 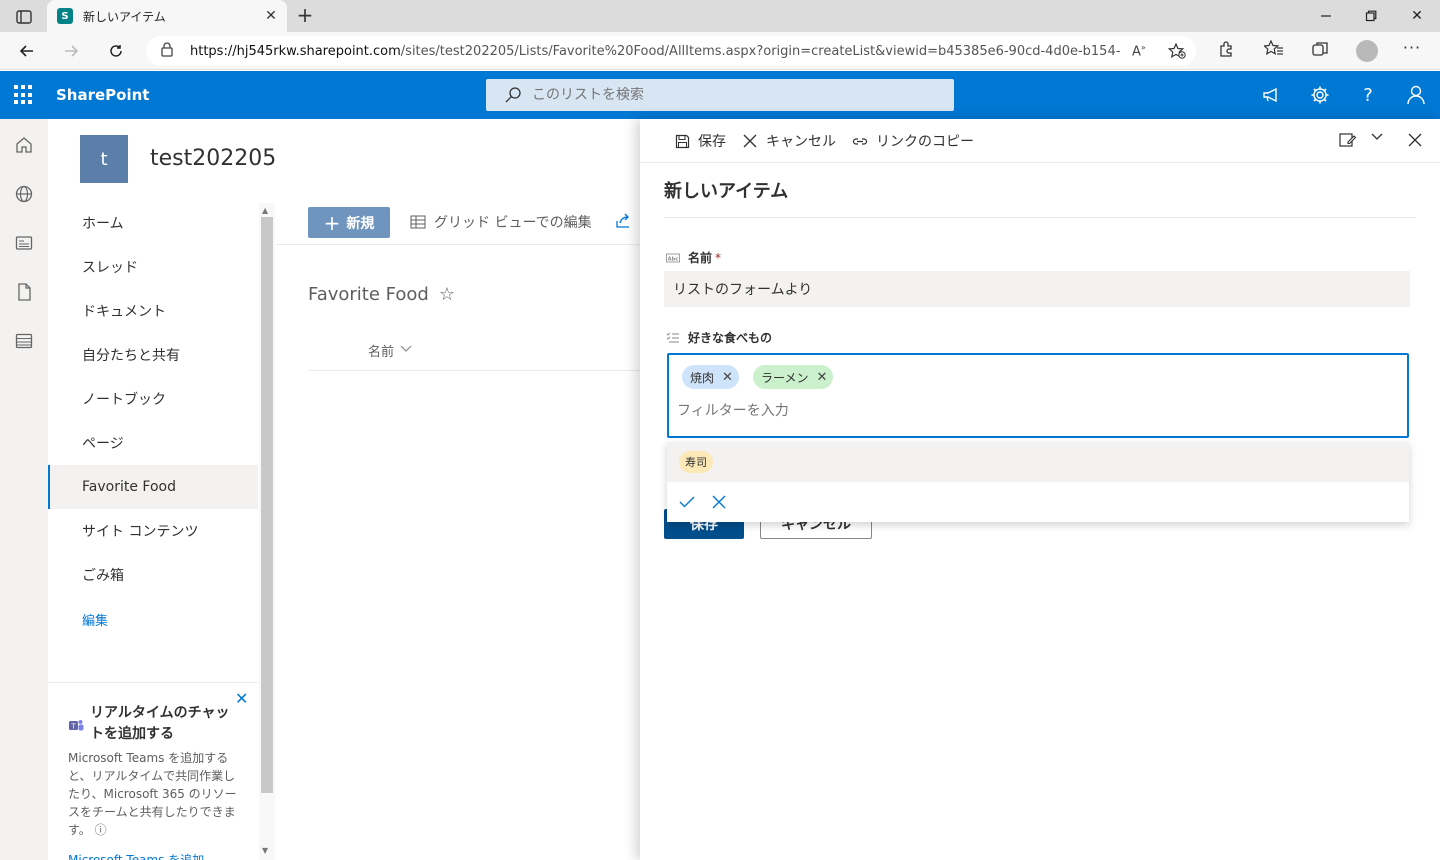 I want to click on cancel-label: キャンセル, so click(x=801, y=142).